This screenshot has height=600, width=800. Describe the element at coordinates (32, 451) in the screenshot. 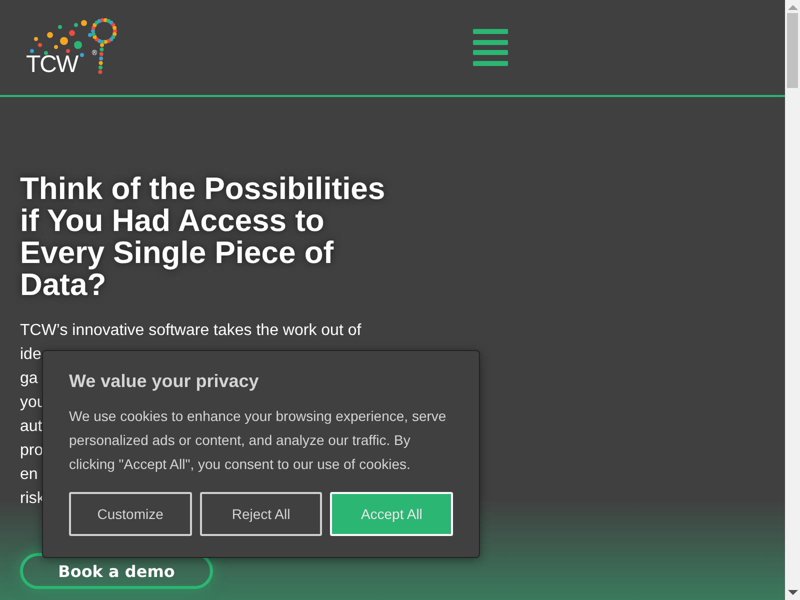

I see `hero-text-line: pro` at that location.